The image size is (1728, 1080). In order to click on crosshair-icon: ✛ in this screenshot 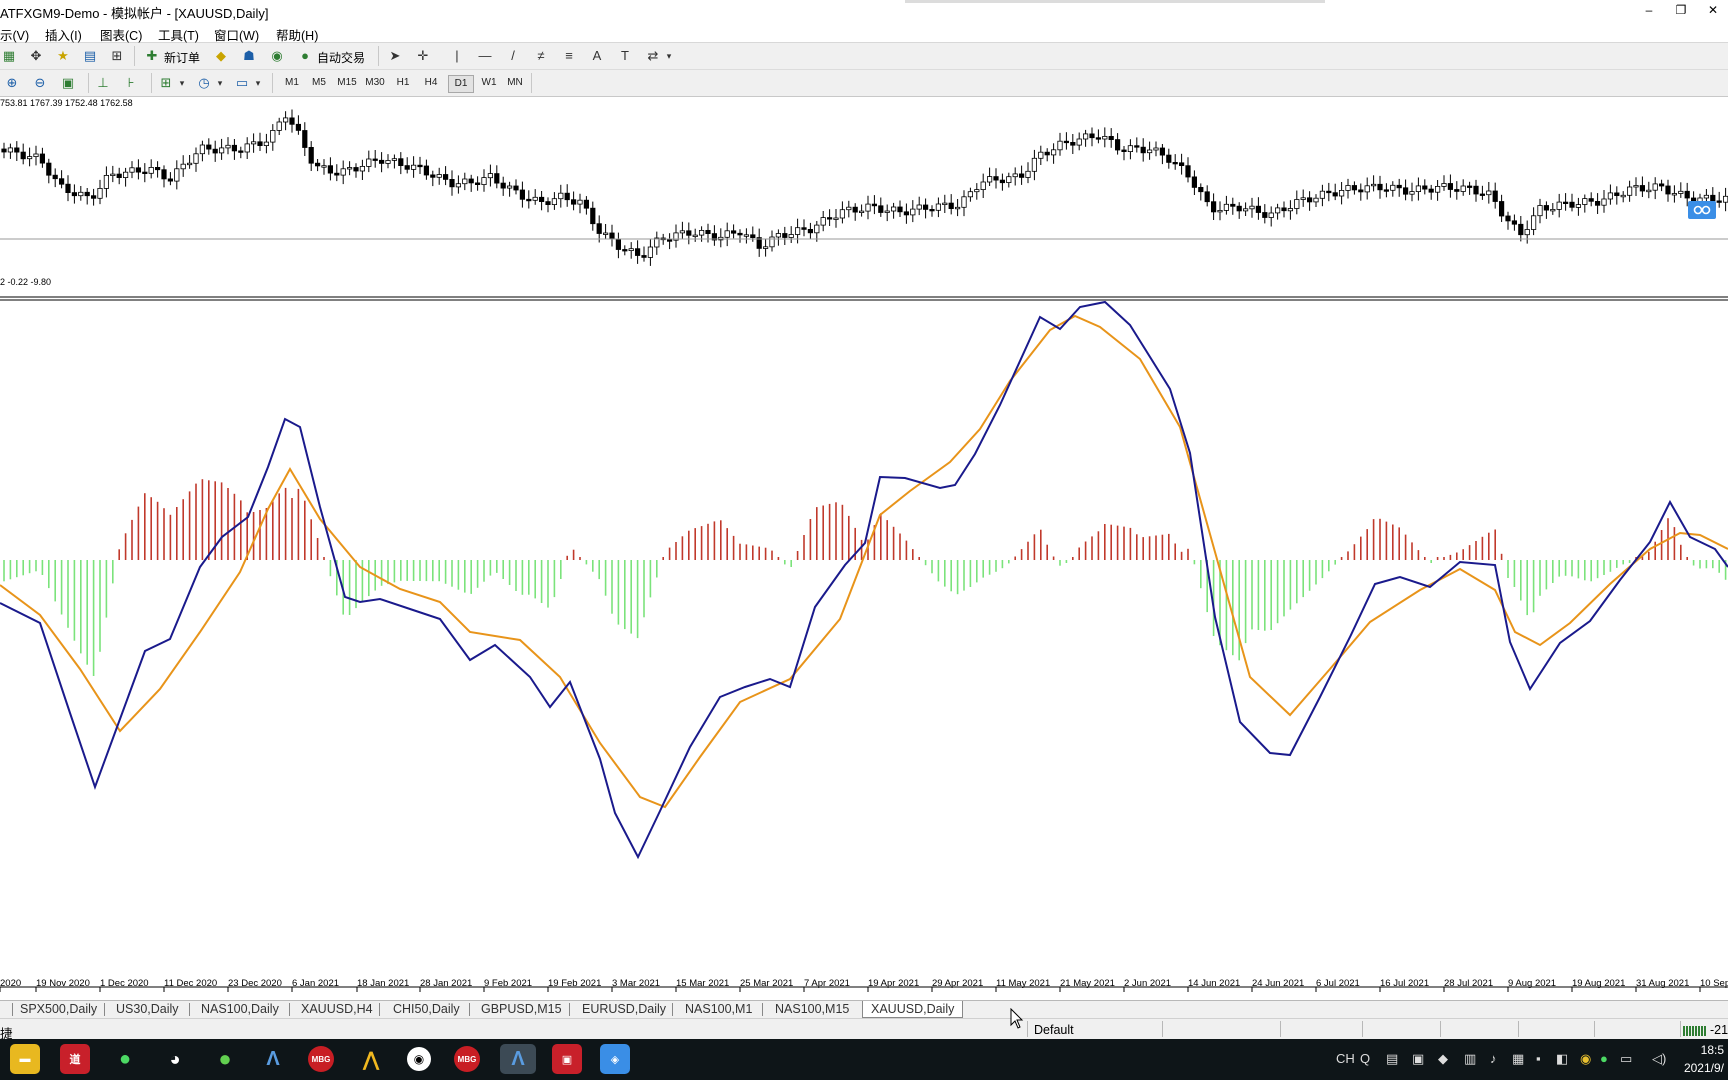, I will do `click(423, 56)`.